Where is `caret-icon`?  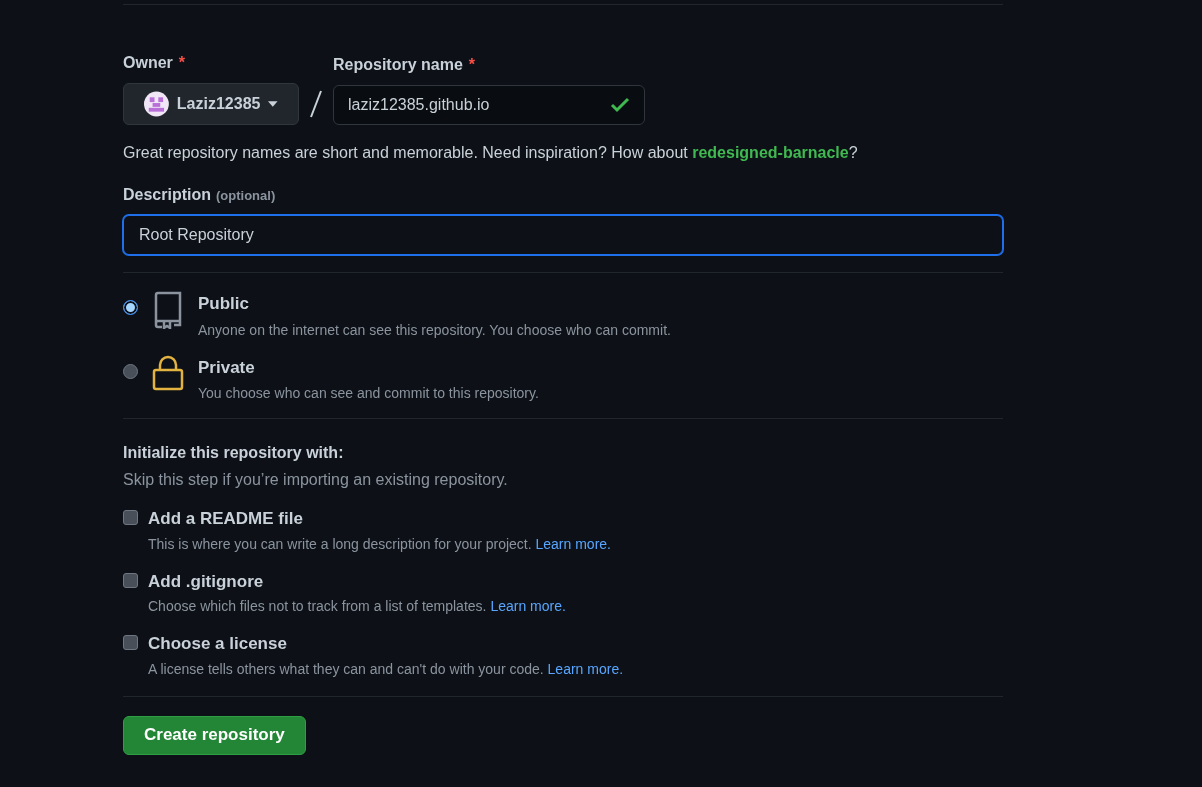
caret-icon is located at coordinates (273, 104).